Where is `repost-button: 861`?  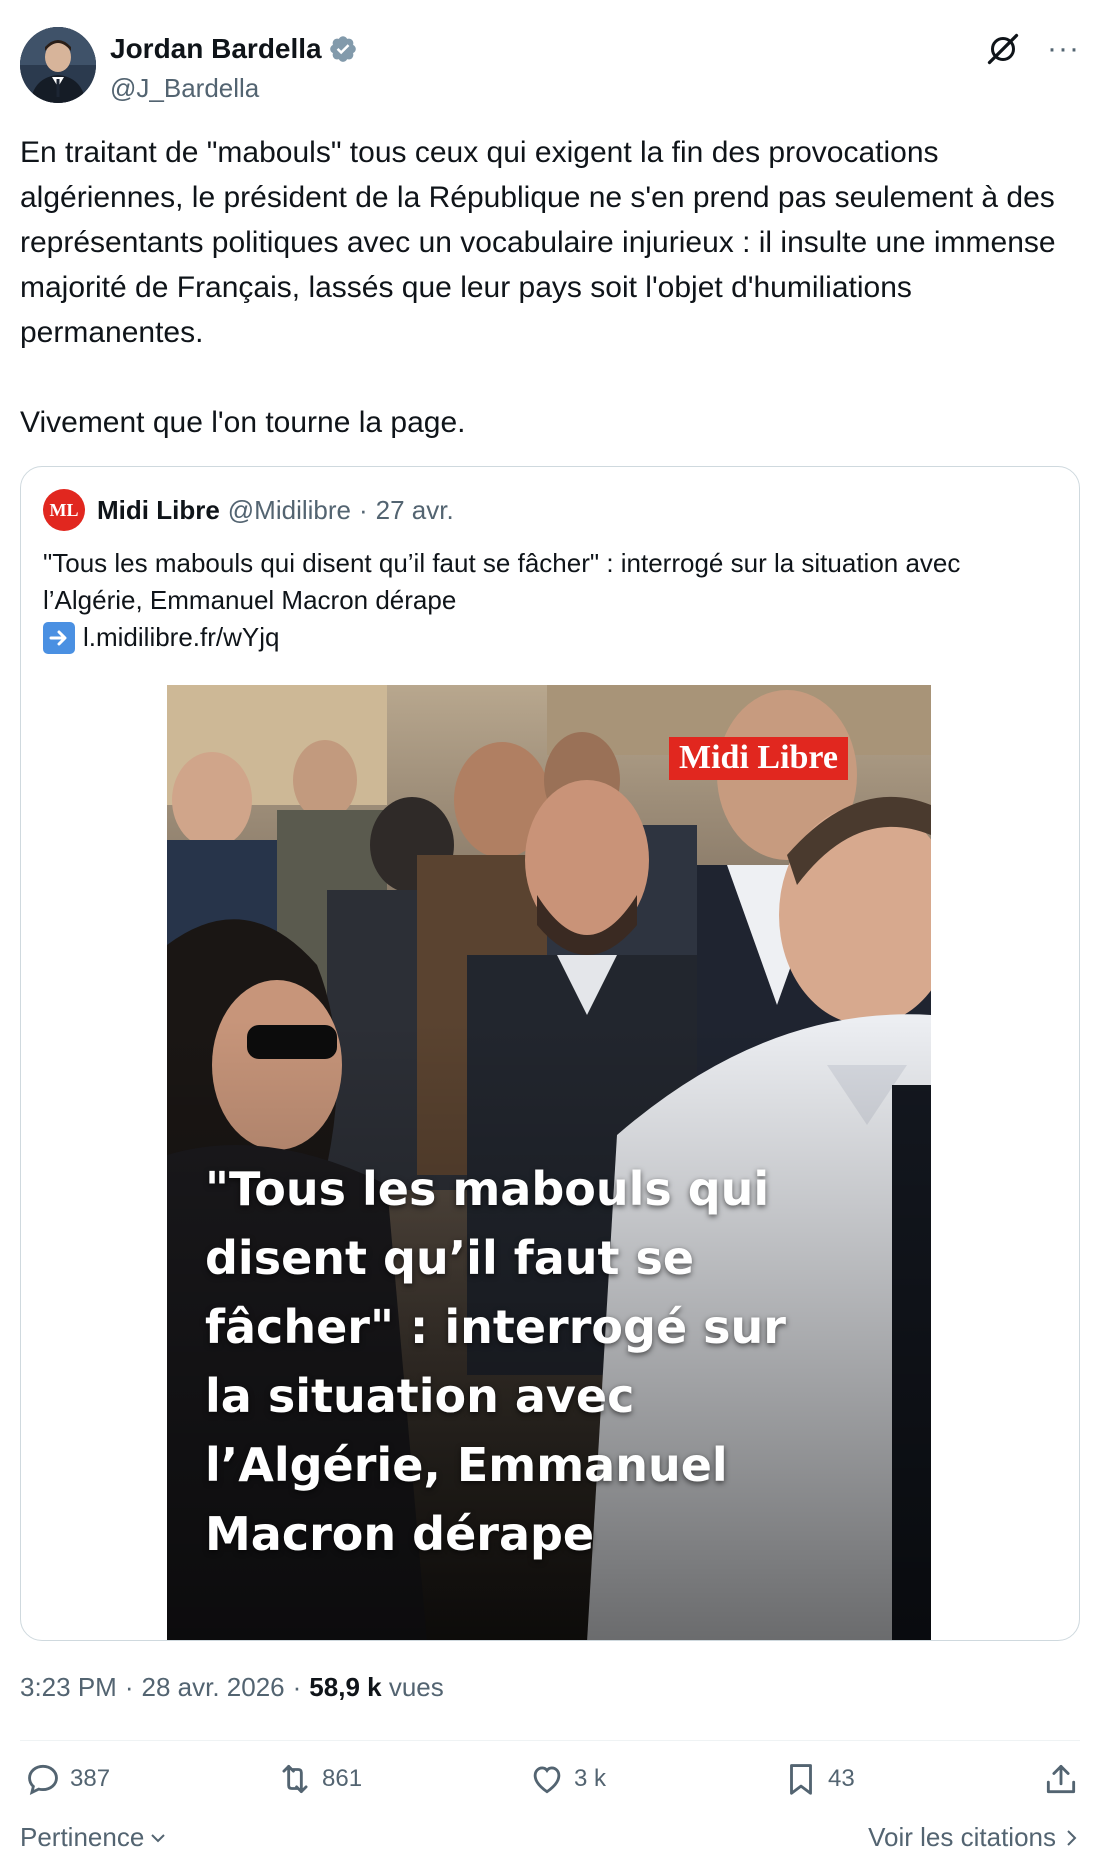
repost-button: 861 is located at coordinates (319, 1779).